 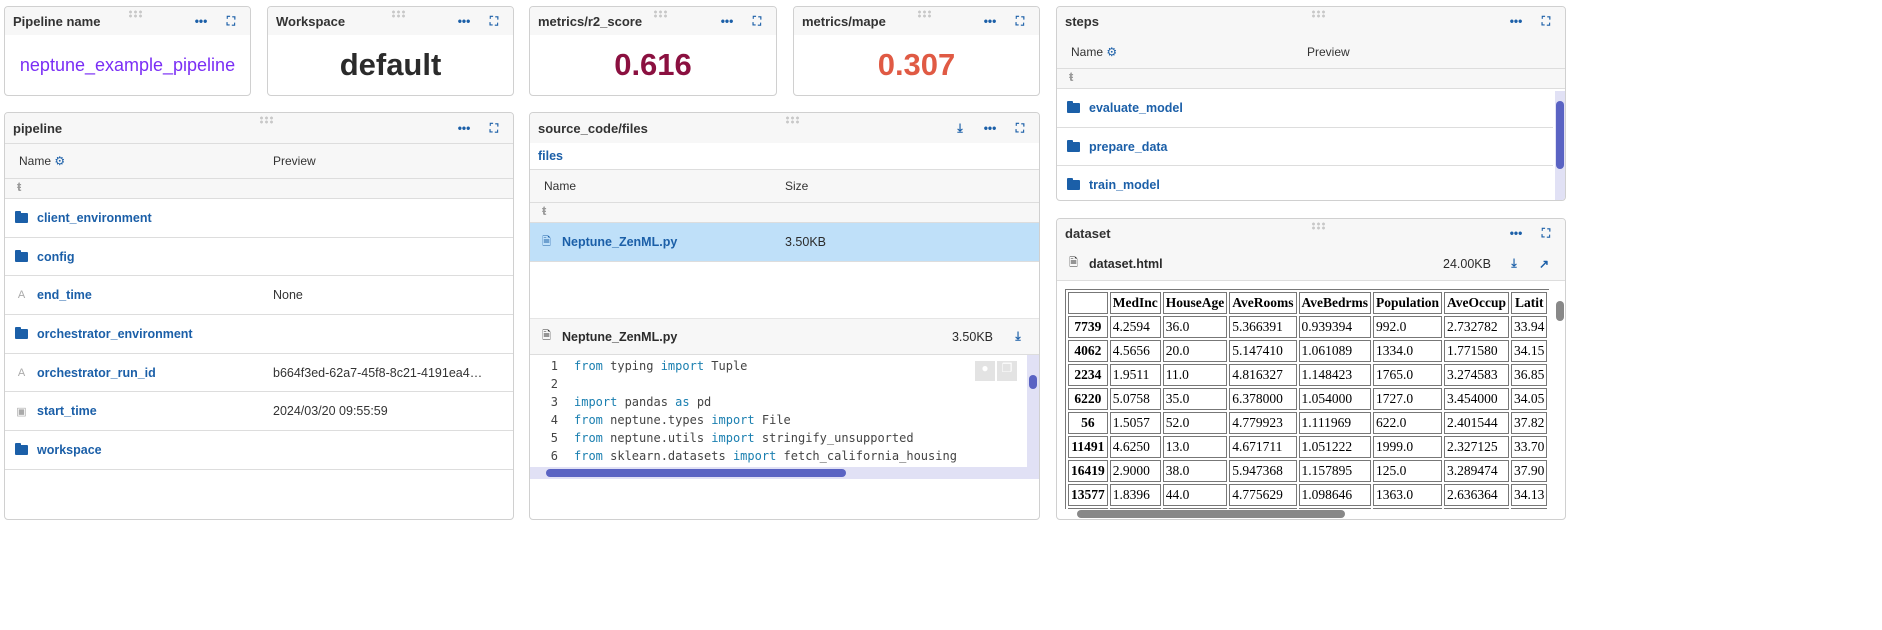 What do you see at coordinates (1408, 495) in the screenshot?
I see `table-cell: 1363.0` at bounding box center [1408, 495].